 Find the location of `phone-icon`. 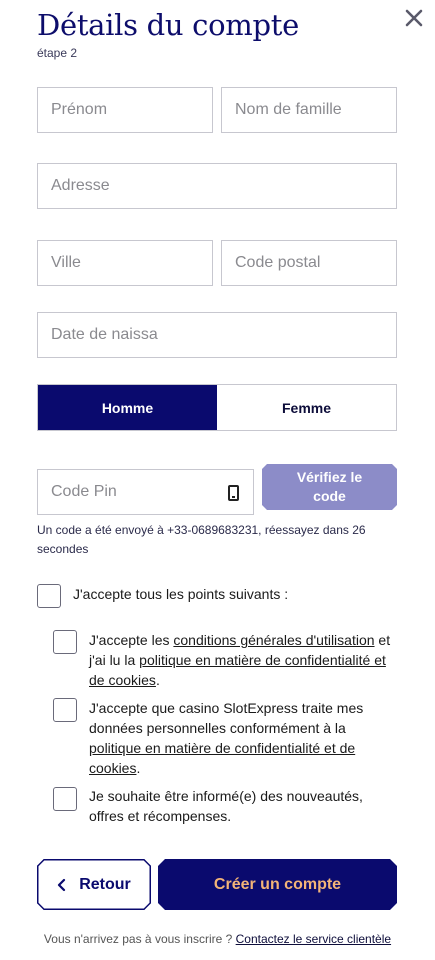

phone-icon is located at coordinates (233, 493).